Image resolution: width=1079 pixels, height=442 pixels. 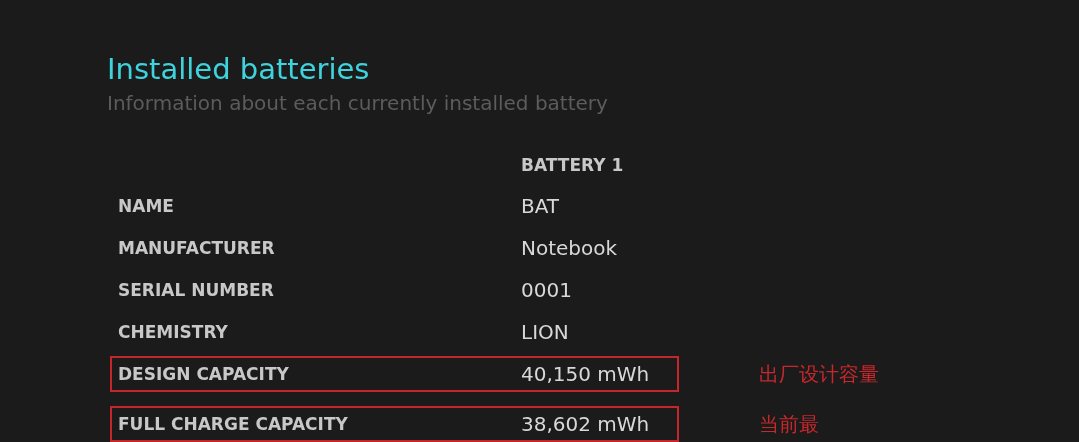 What do you see at coordinates (819, 374) in the screenshot?
I see `annotation-text: 出厂设计容量` at bounding box center [819, 374].